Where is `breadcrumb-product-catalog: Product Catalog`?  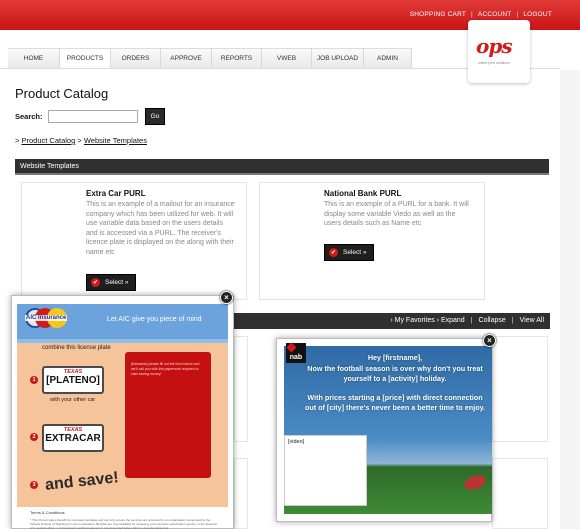 breadcrumb-product-catalog: Product Catalog is located at coordinates (48, 140).